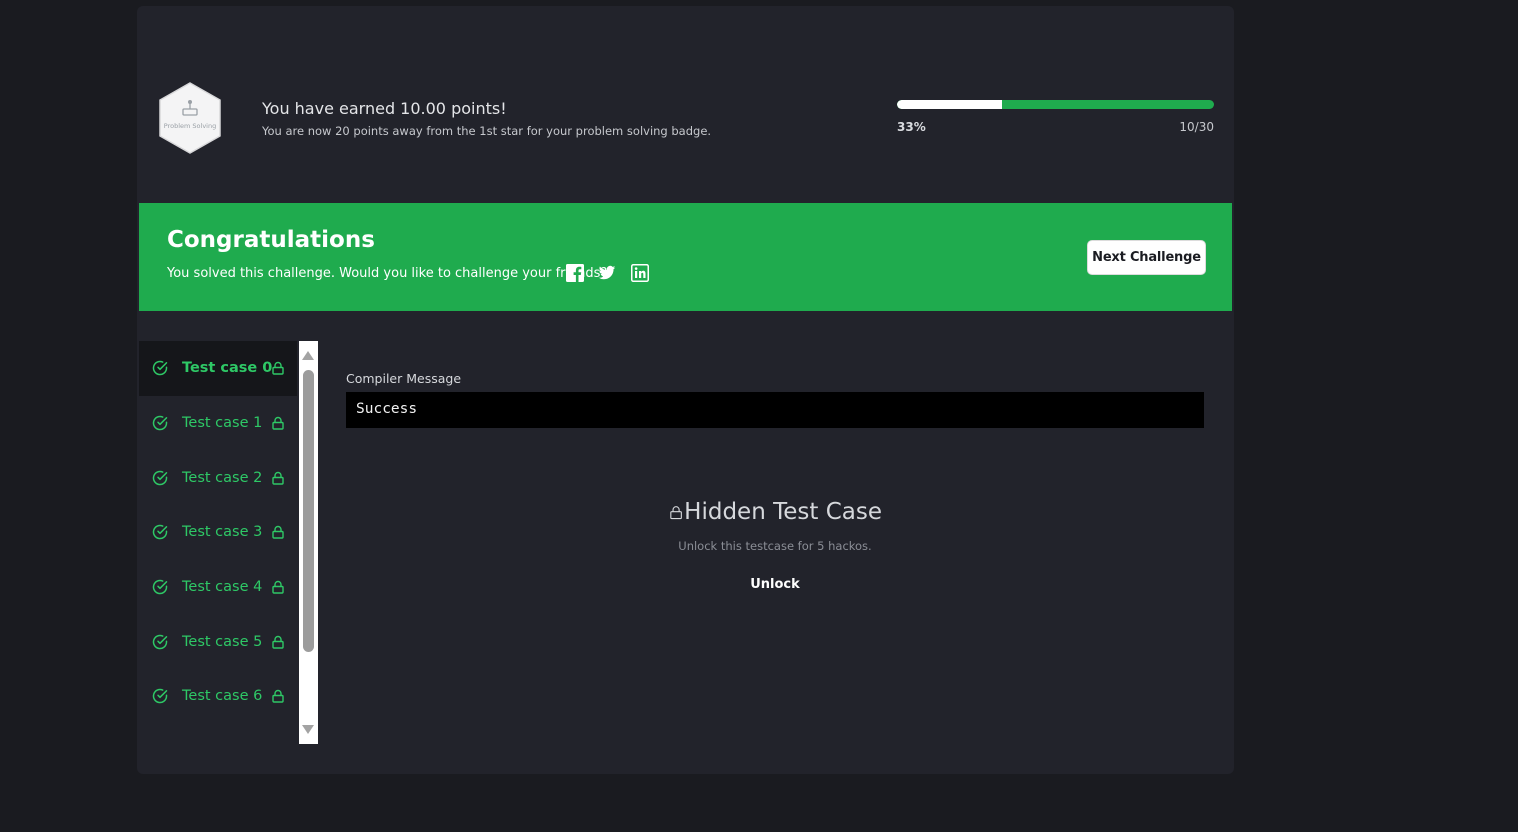 The image size is (1518, 832). I want to click on progress-count: 10/30, so click(1196, 127).